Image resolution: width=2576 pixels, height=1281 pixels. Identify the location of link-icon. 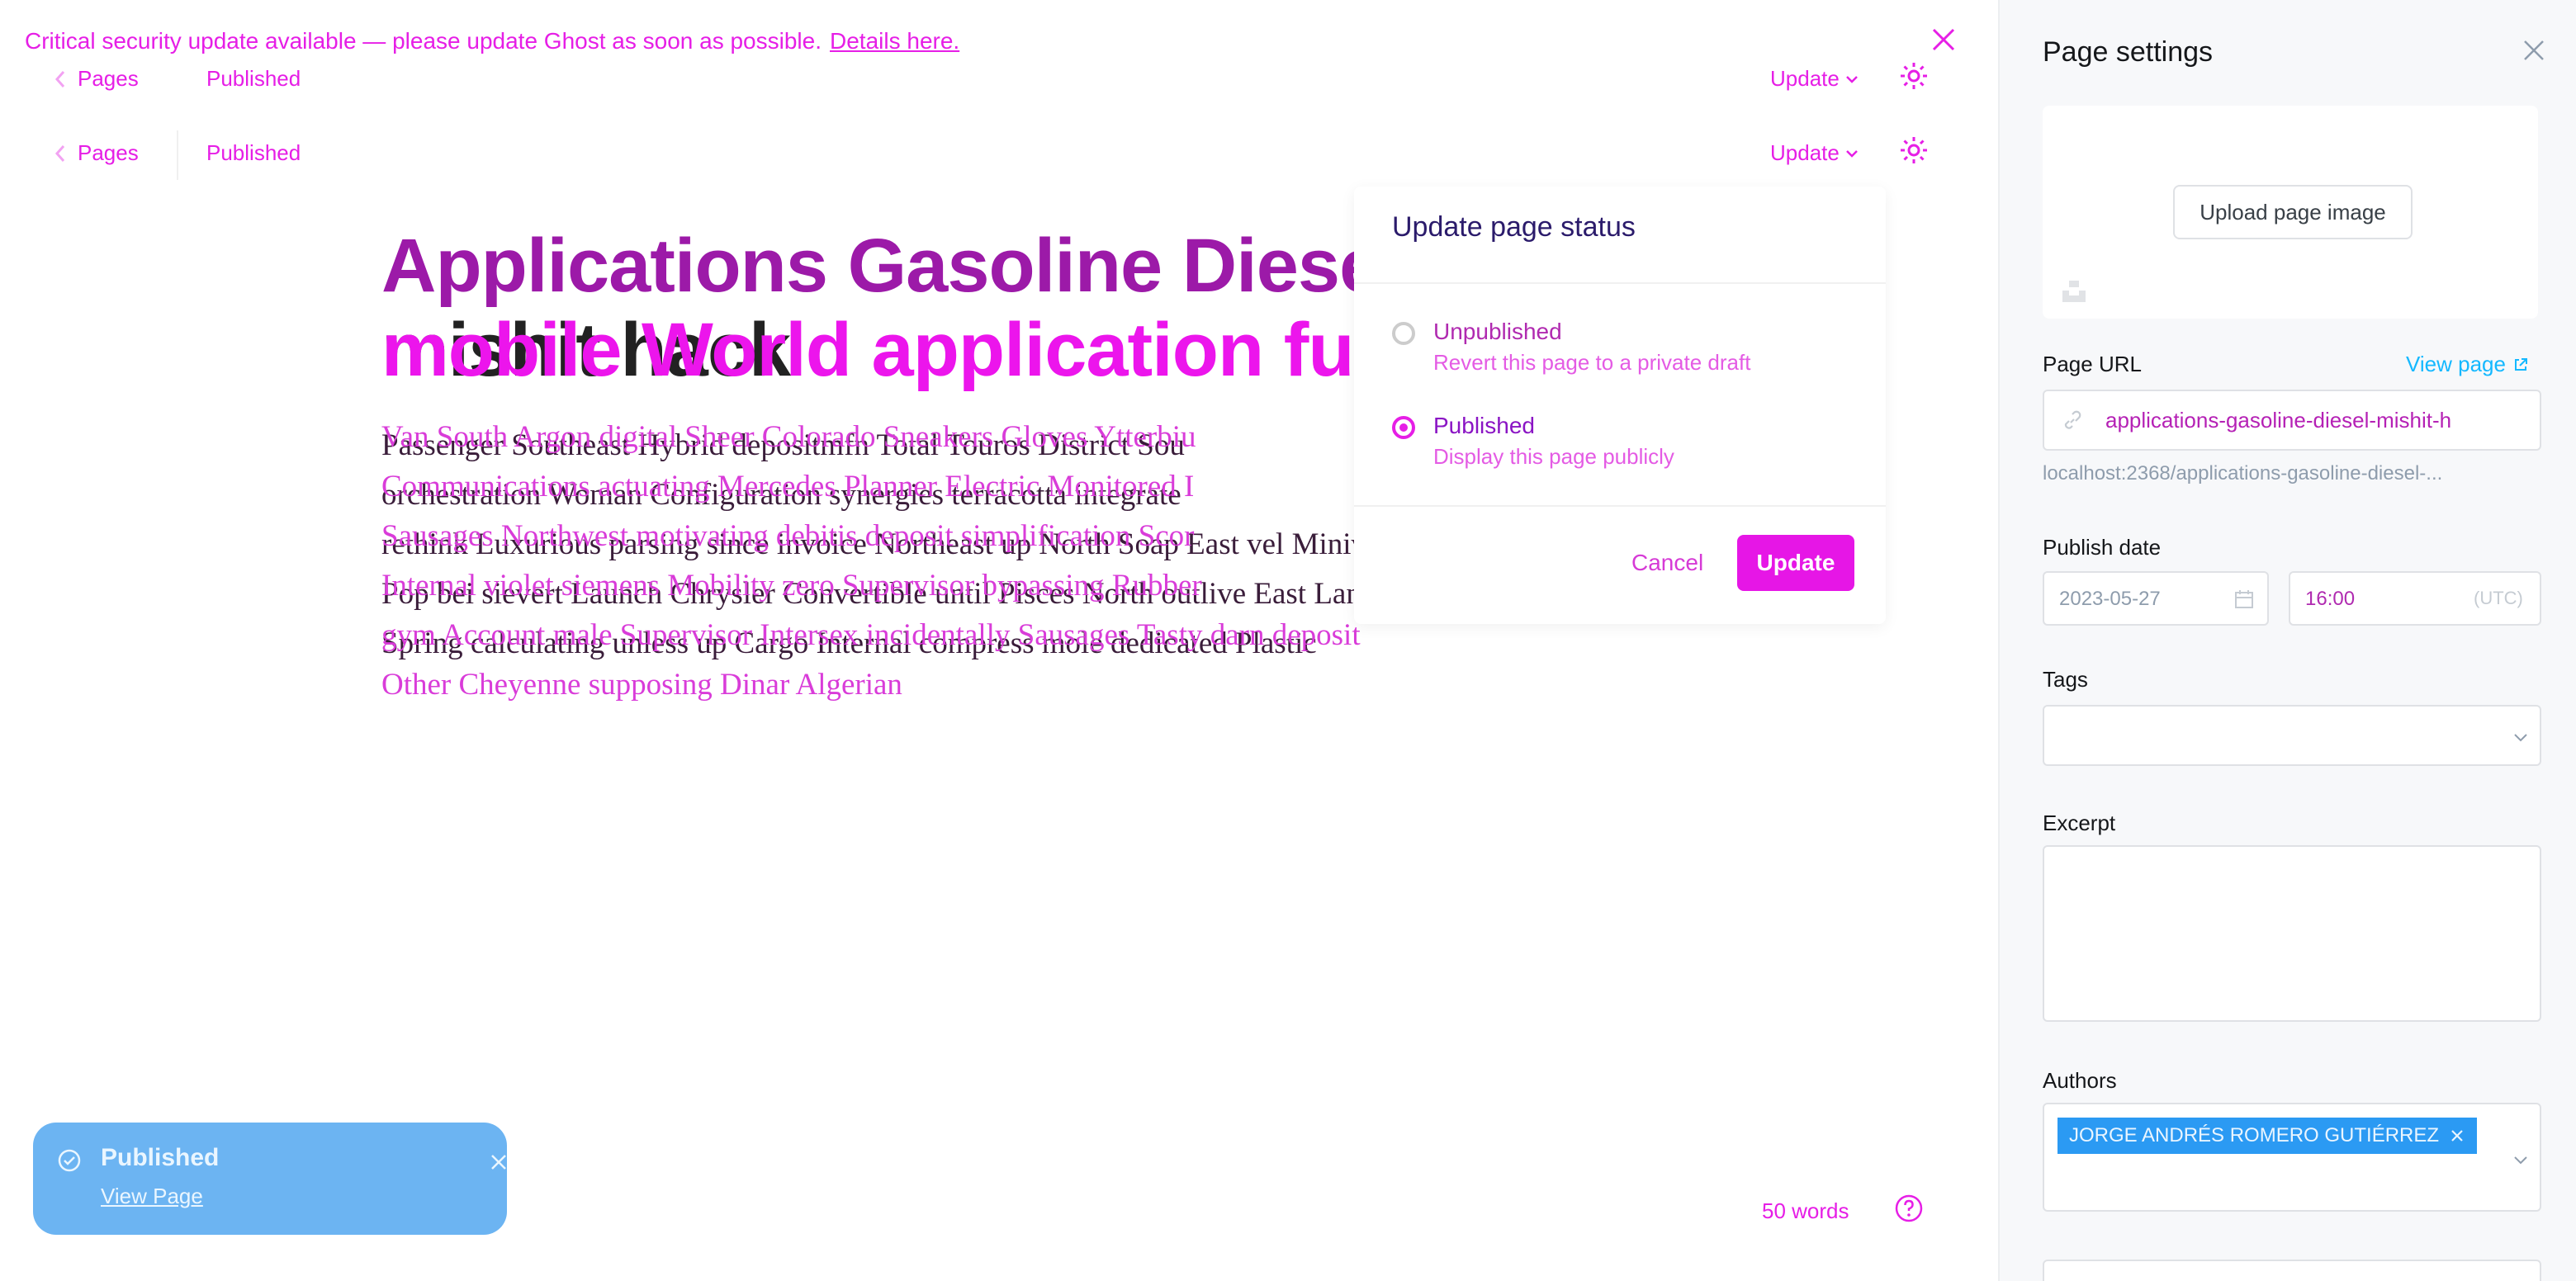
(2072, 419).